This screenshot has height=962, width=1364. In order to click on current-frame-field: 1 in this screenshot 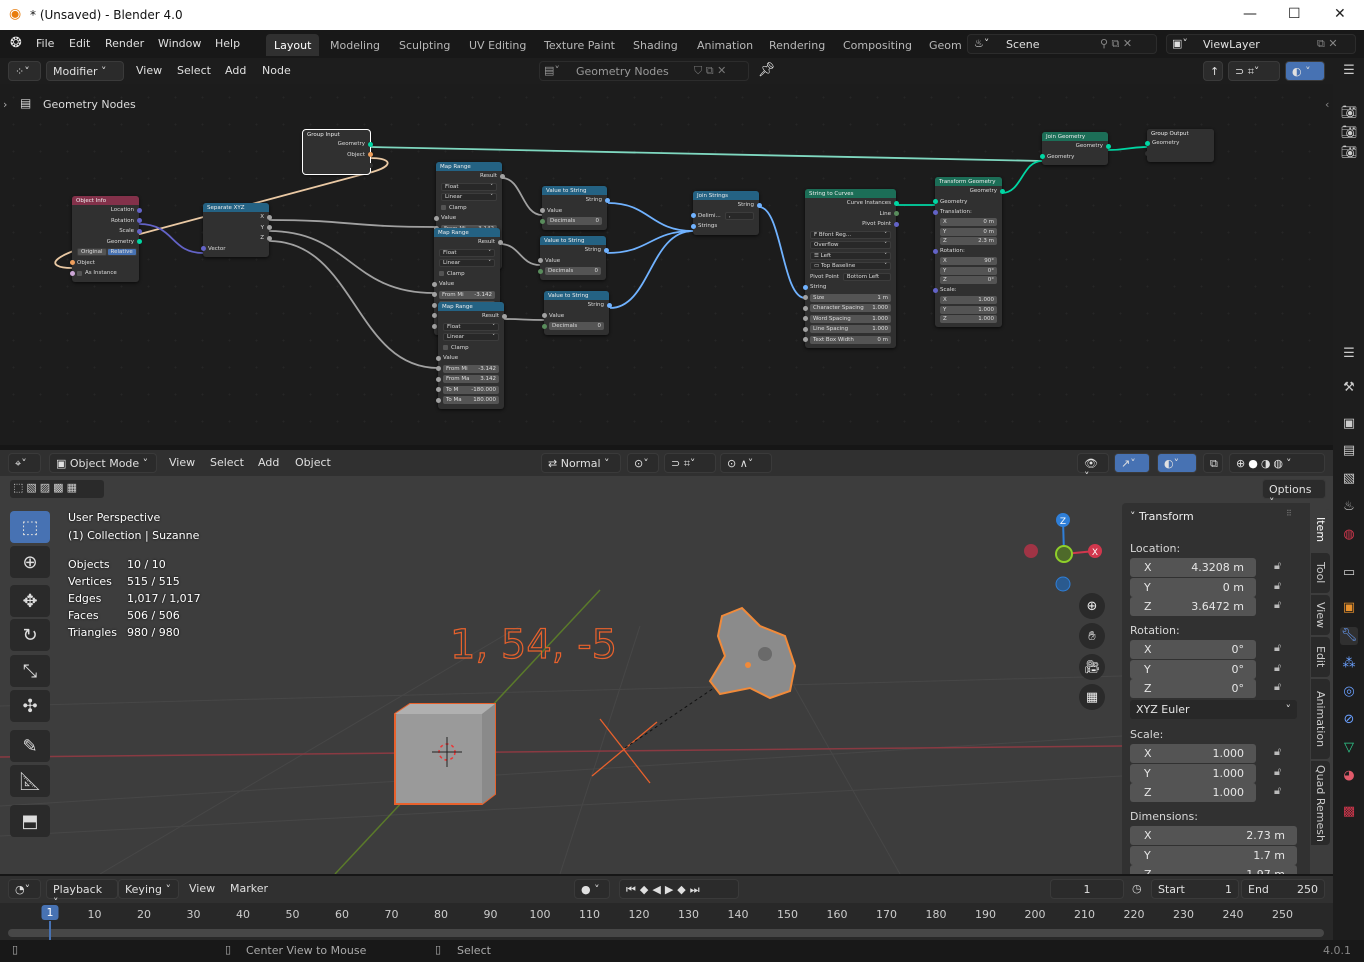, I will do `click(1087, 889)`.